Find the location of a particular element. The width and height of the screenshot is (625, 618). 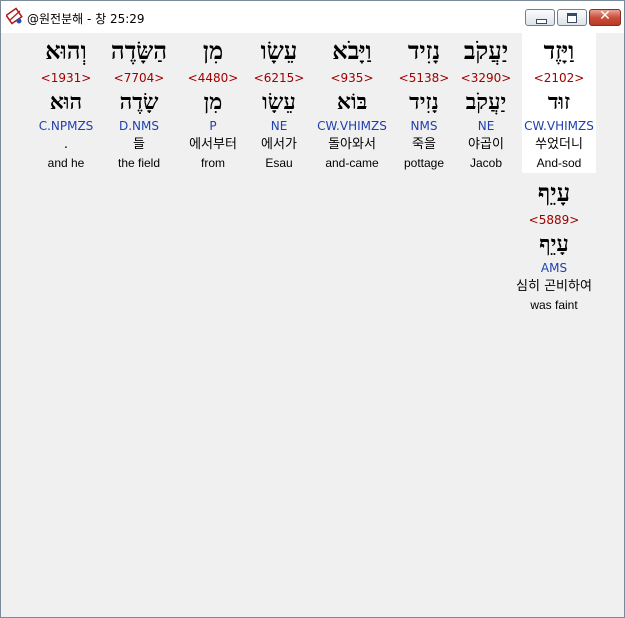

bible-app-icon is located at coordinates (14, 16).